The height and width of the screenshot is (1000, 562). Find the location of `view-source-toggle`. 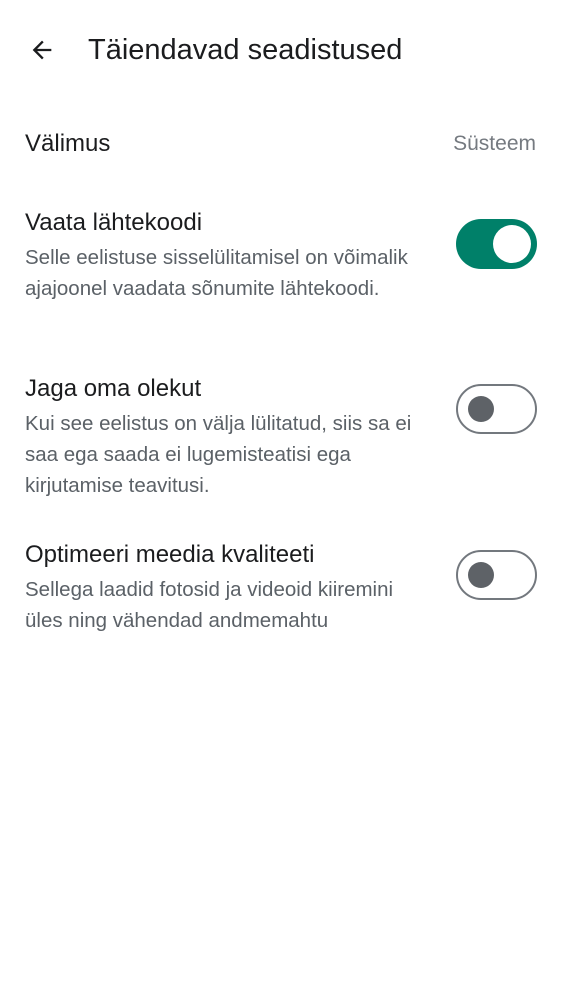

view-source-toggle is located at coordinates (496, 244).